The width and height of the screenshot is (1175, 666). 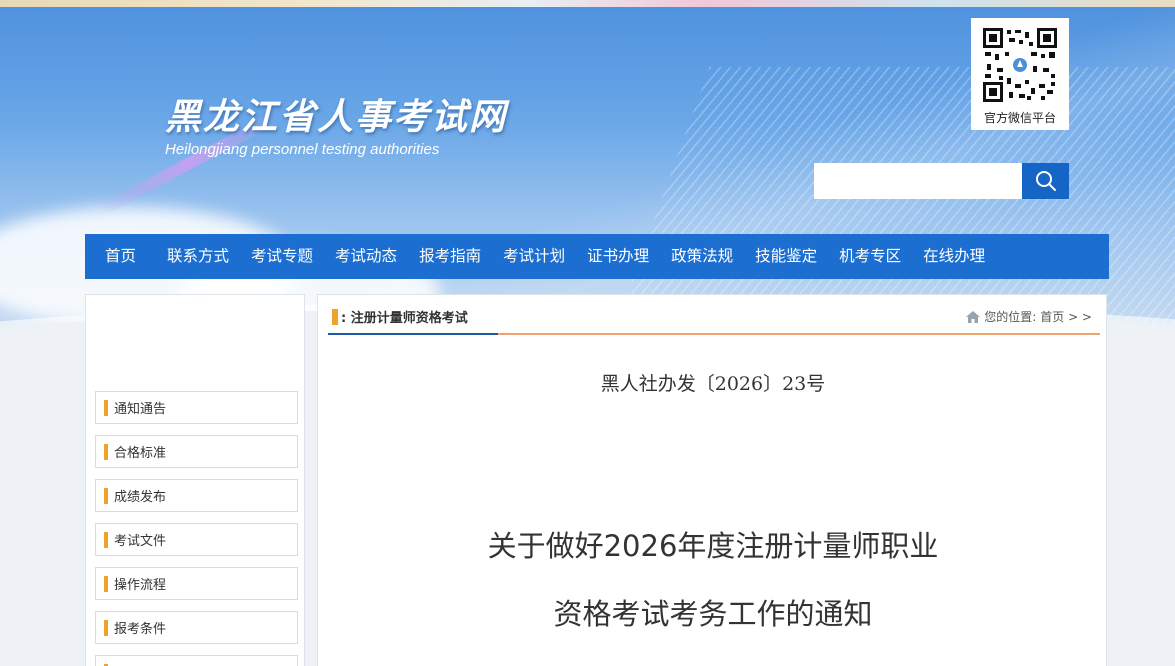 What do you see at coordinates (954, 256) in the screenshot?
I see `nav-item-online-service: 在线办理` at bounding box center [954, 256].